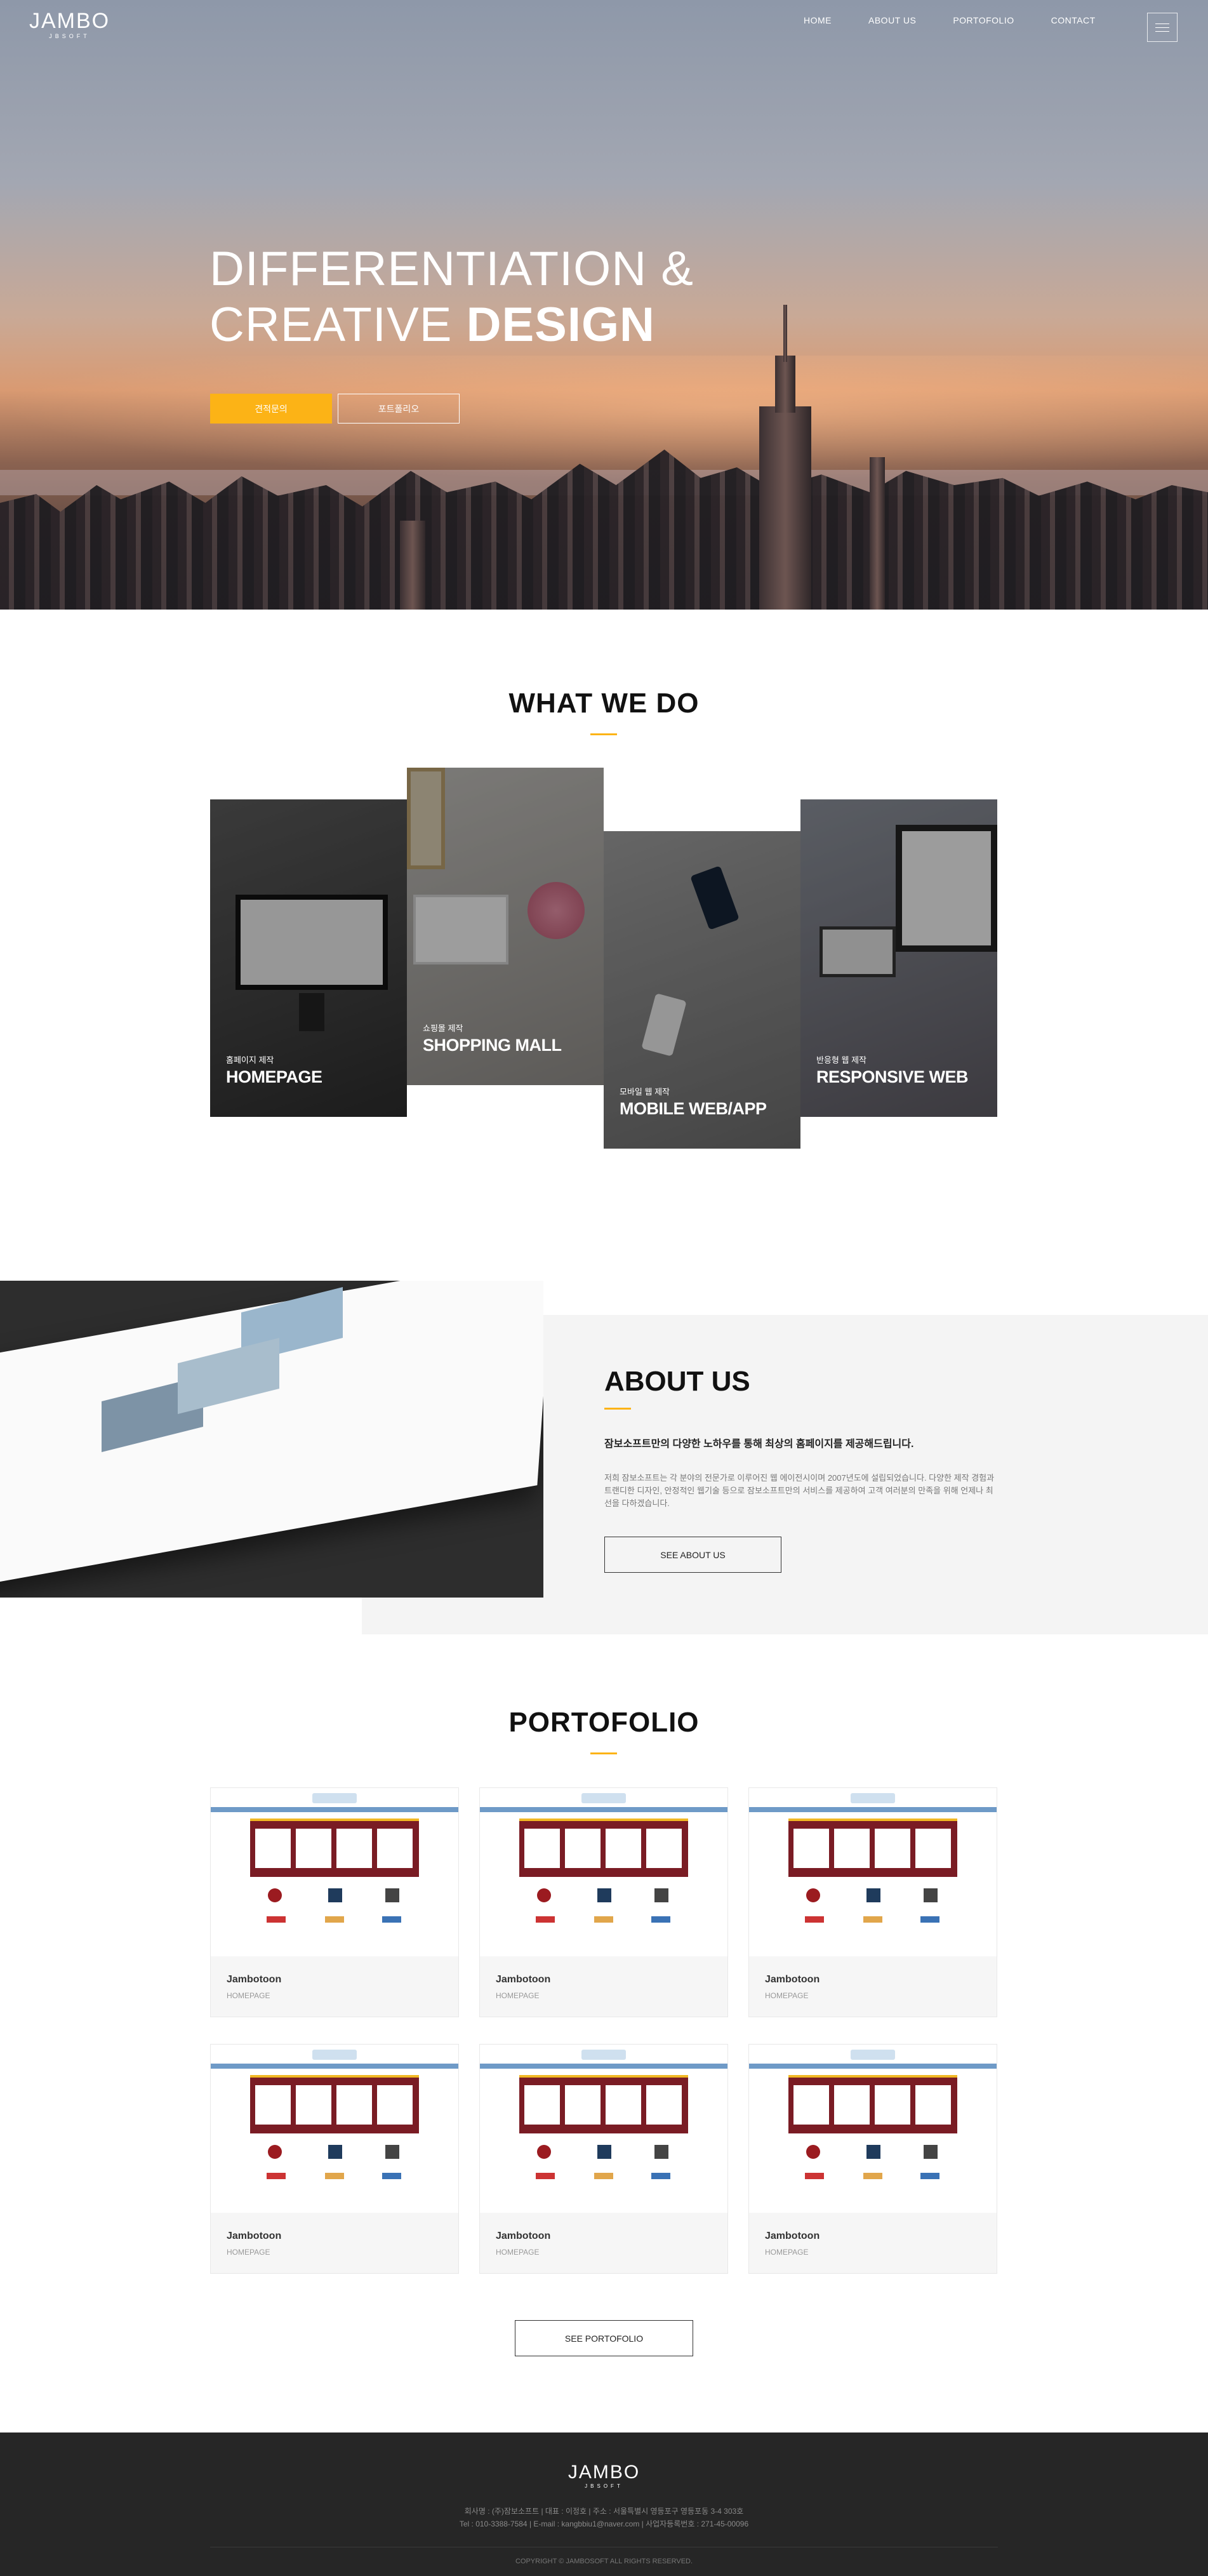 This screenshot has width=1208, height=2576. What do you see at coordinates (1162, 27) in the screenshot?
I see `hamburger-menu-icon` at bounding box center [1162, 27].